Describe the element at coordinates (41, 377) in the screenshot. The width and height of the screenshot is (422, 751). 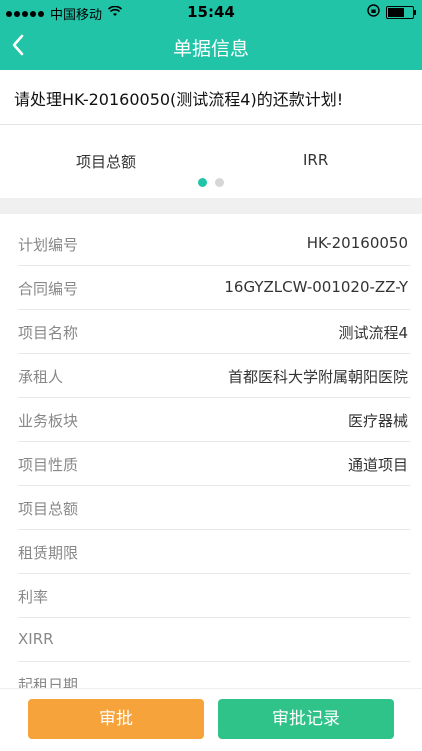
I see `detail-label: 承租人` at that location.